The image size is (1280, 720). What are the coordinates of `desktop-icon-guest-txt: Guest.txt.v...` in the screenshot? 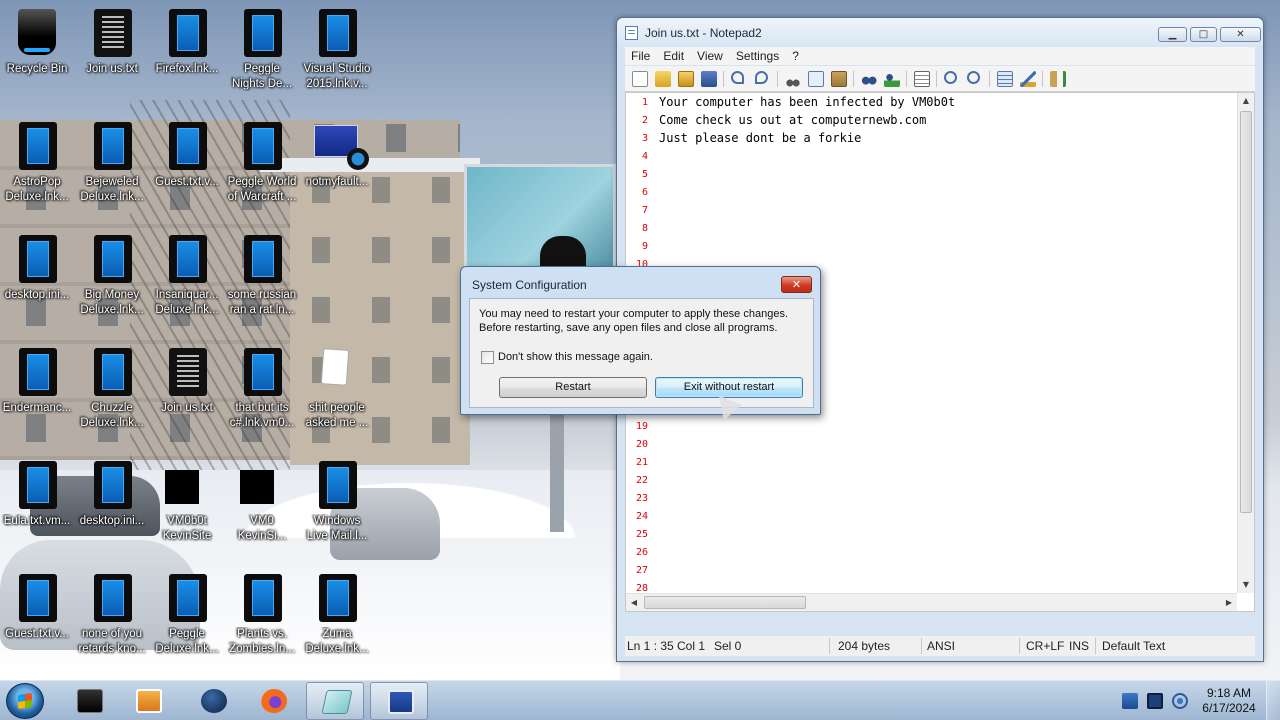 It's located at (187, 167).